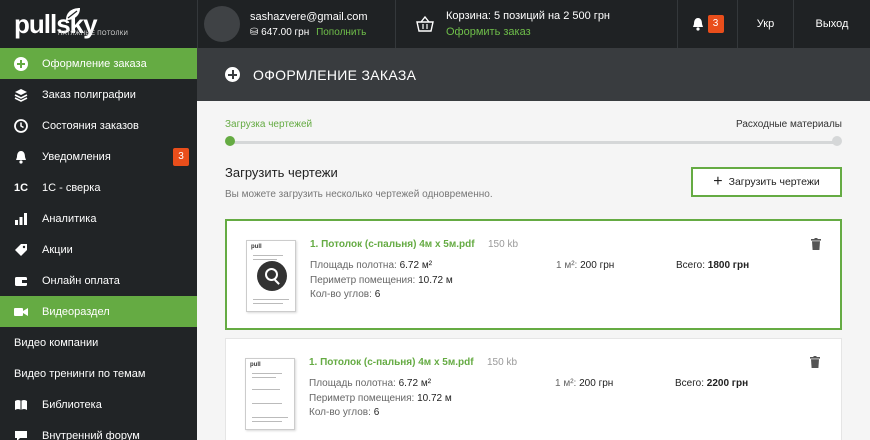  I want to click on price-per-m2: 1 м²: 200 грн, so click(585, 265).